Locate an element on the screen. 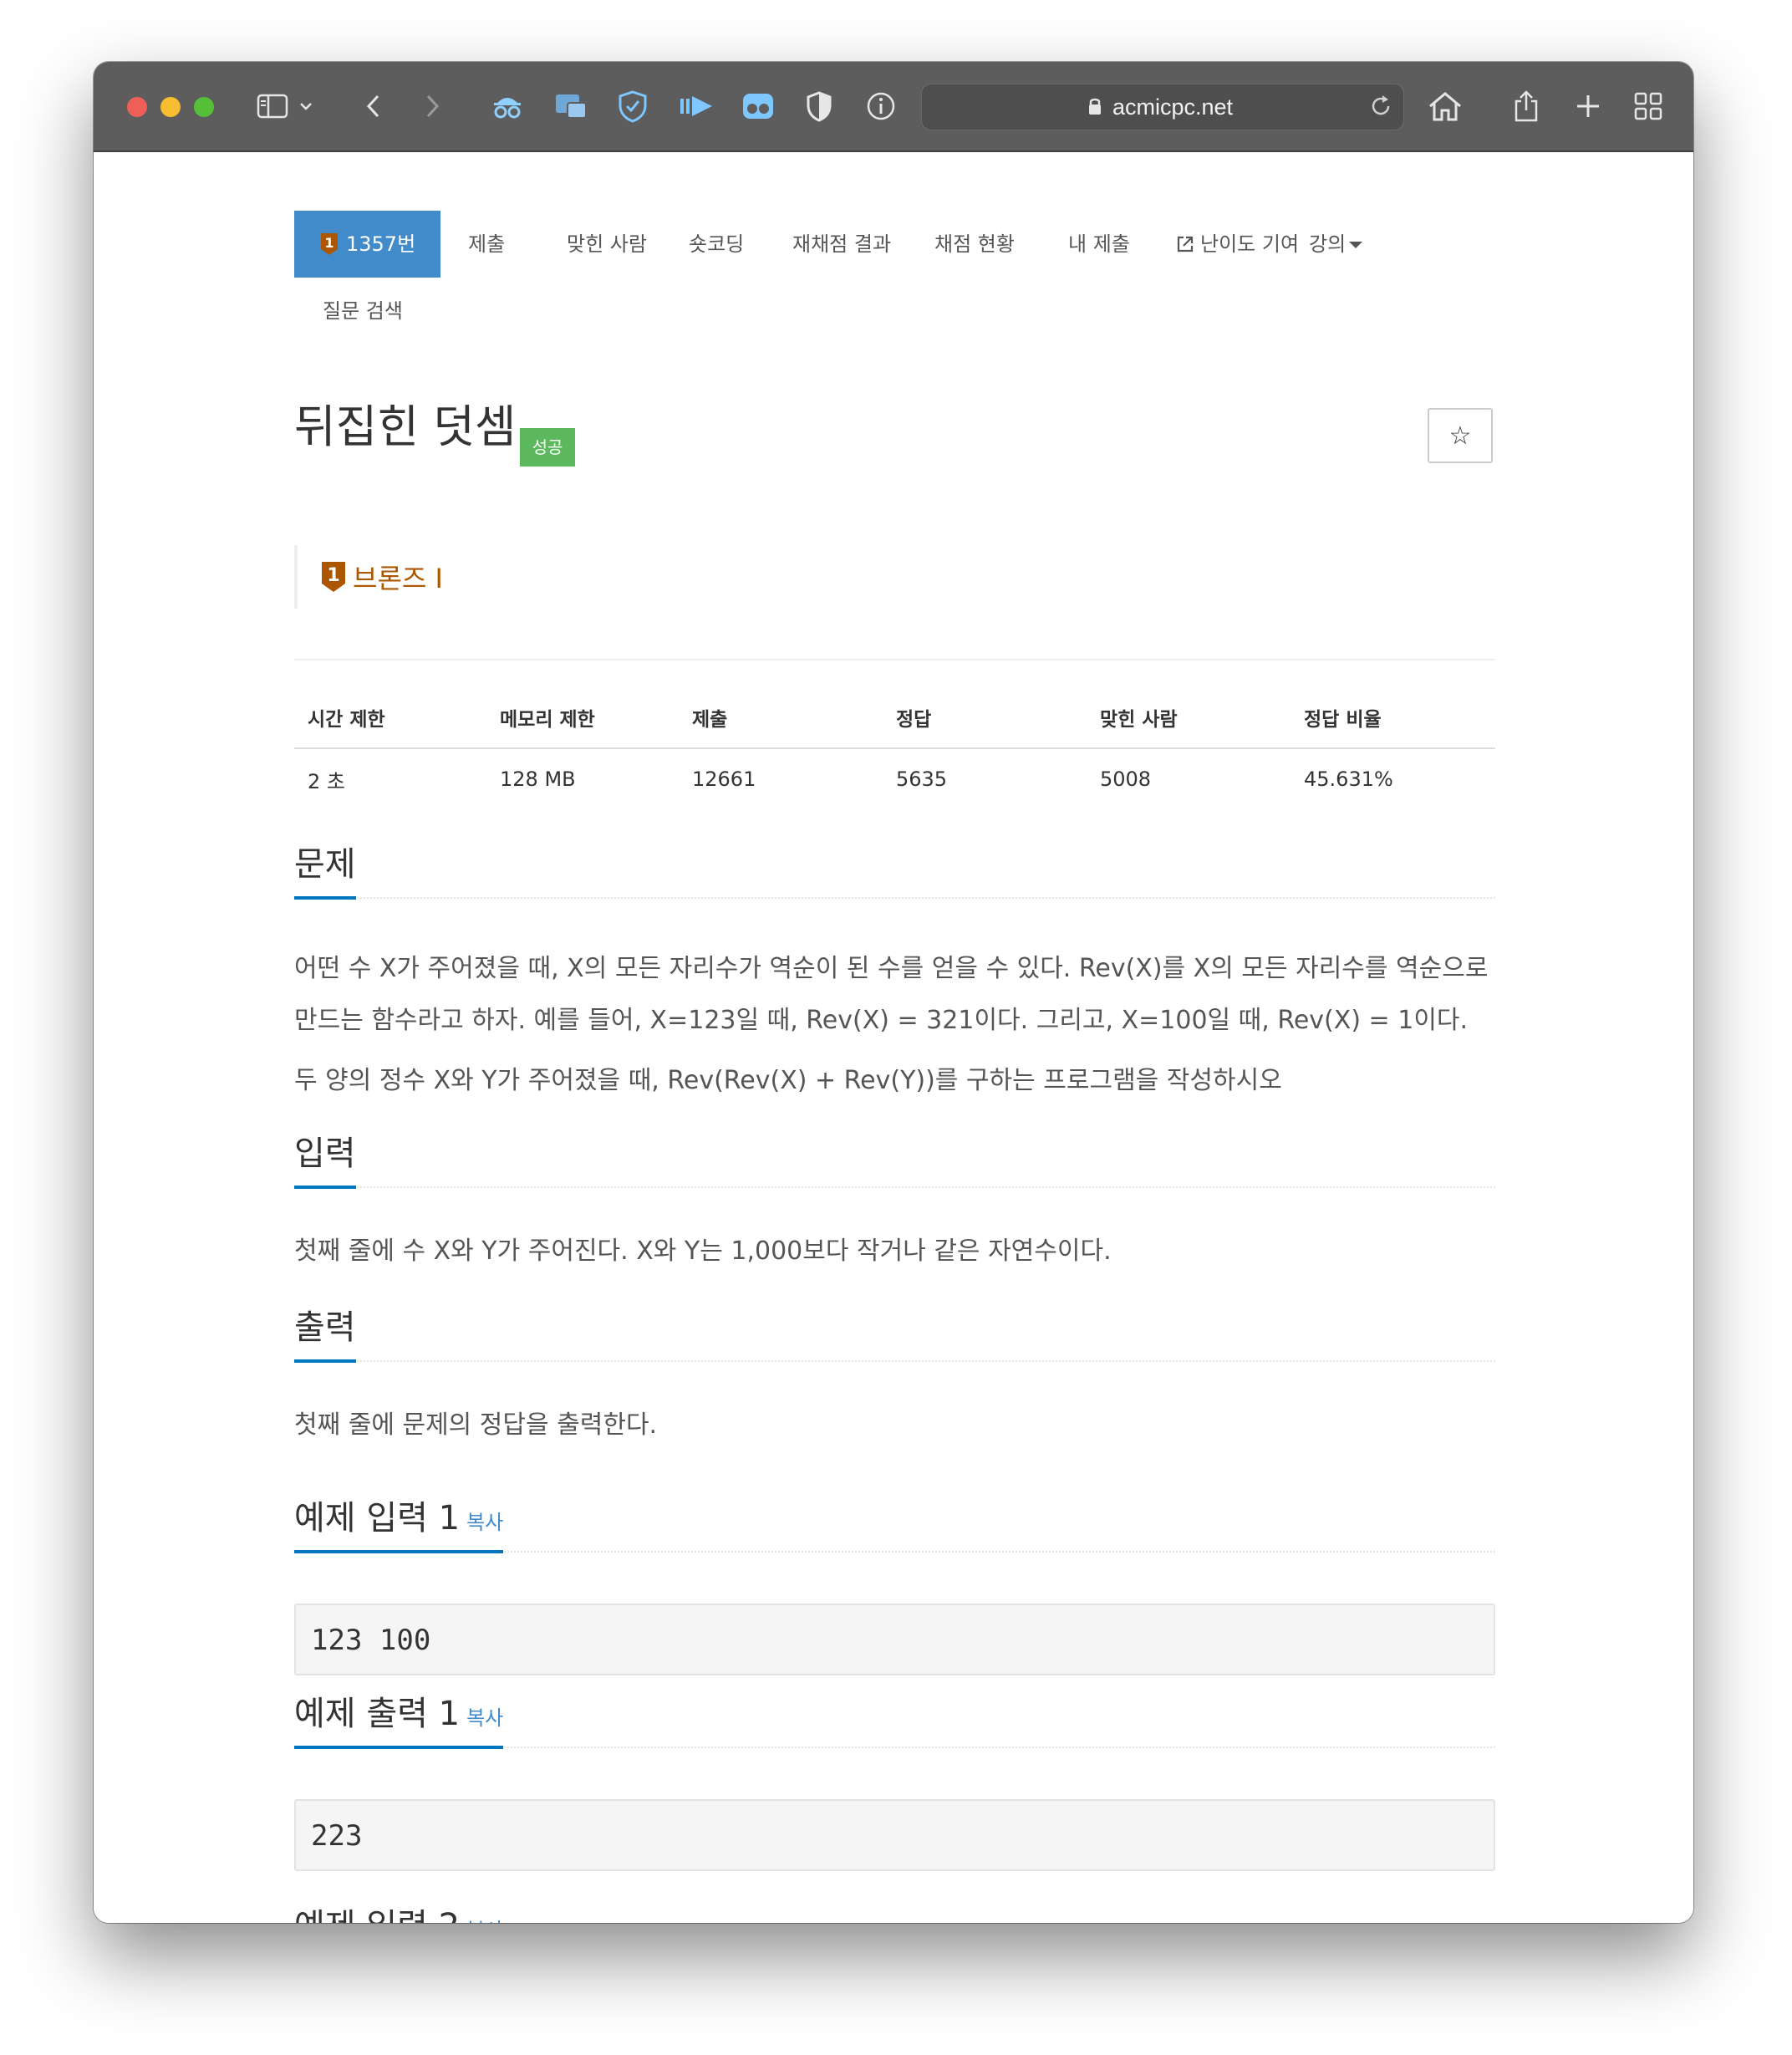 This screenshot has height=2055, width=1792. sidebar-toggle-icon is located at coordinates (272, 106).